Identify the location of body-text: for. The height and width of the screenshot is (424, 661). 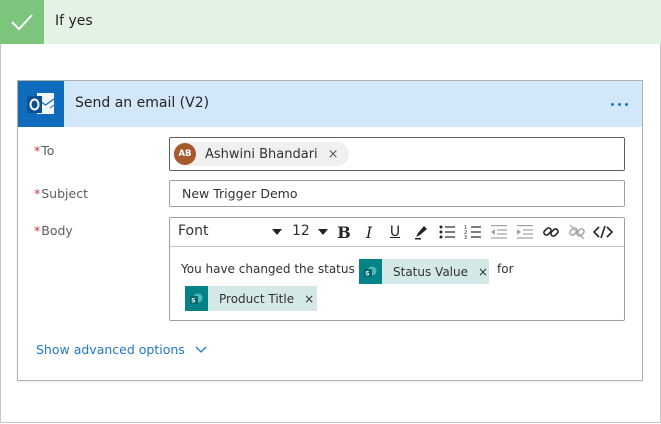
(505, 269).